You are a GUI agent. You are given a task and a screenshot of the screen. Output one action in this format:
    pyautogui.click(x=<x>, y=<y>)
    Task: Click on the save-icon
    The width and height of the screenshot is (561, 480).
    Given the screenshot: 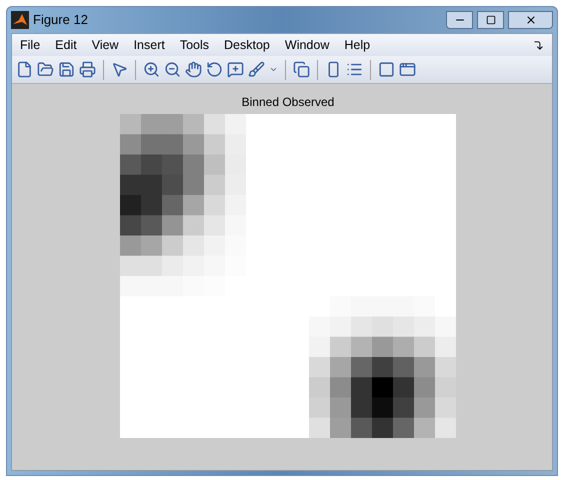 What is the action you would take?
    pyautogui.click(x=66, y=69)
    